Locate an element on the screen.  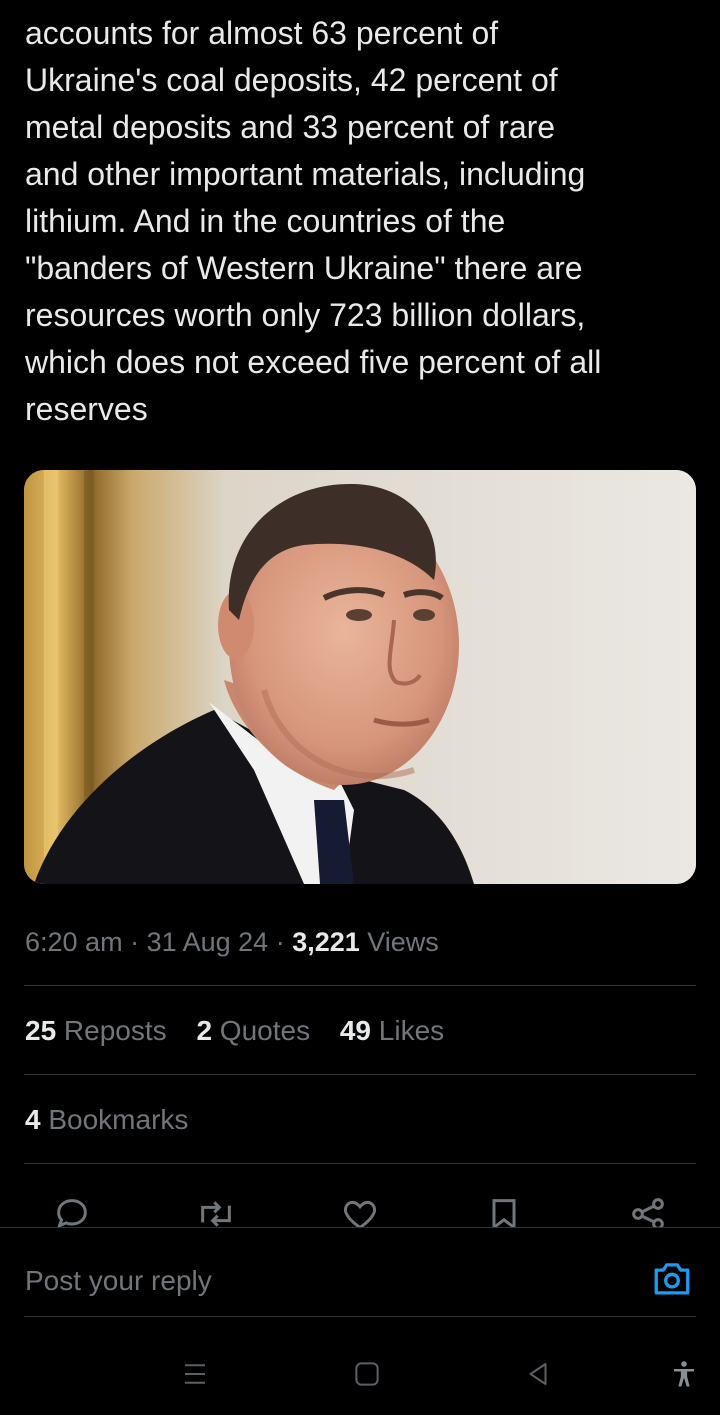
like-icon is located at coordinates (360, 1214).